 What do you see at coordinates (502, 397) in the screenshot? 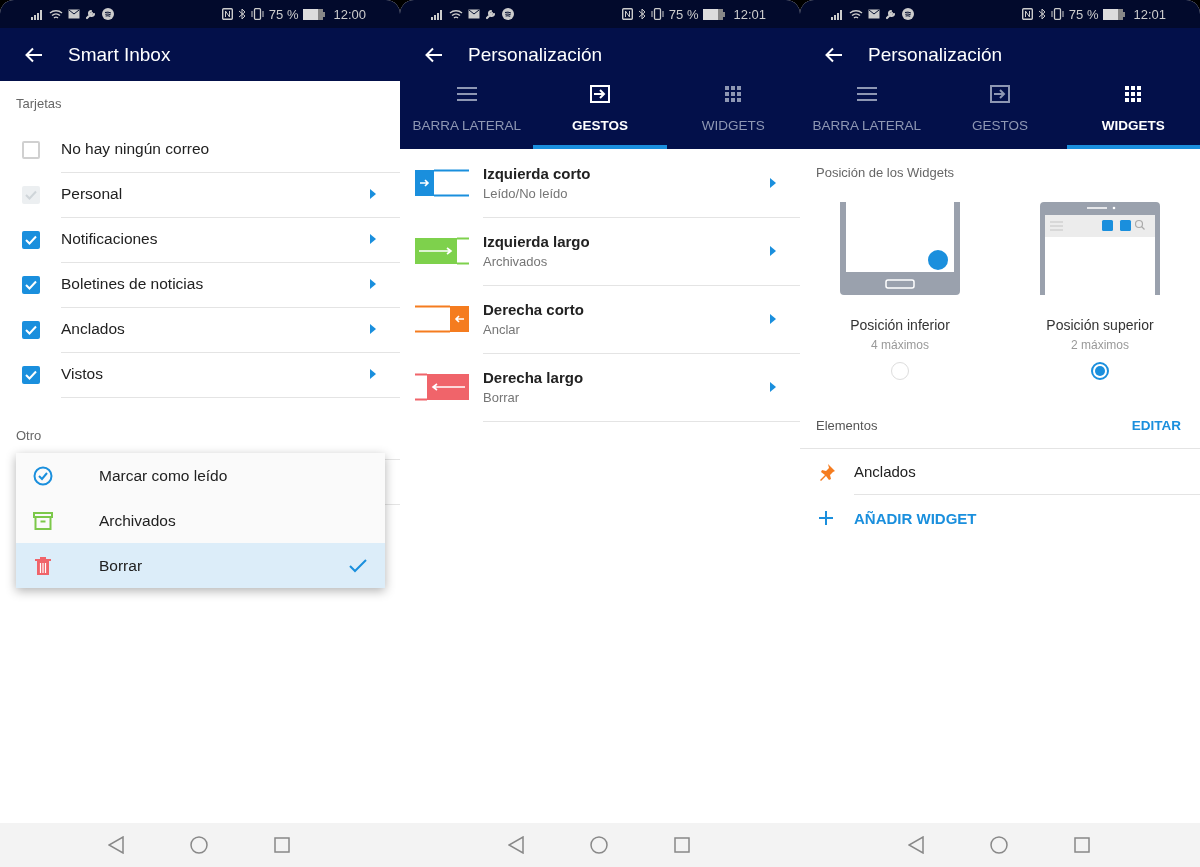
I see `gesture-action: Borrar` at bounding box center [502, 397].